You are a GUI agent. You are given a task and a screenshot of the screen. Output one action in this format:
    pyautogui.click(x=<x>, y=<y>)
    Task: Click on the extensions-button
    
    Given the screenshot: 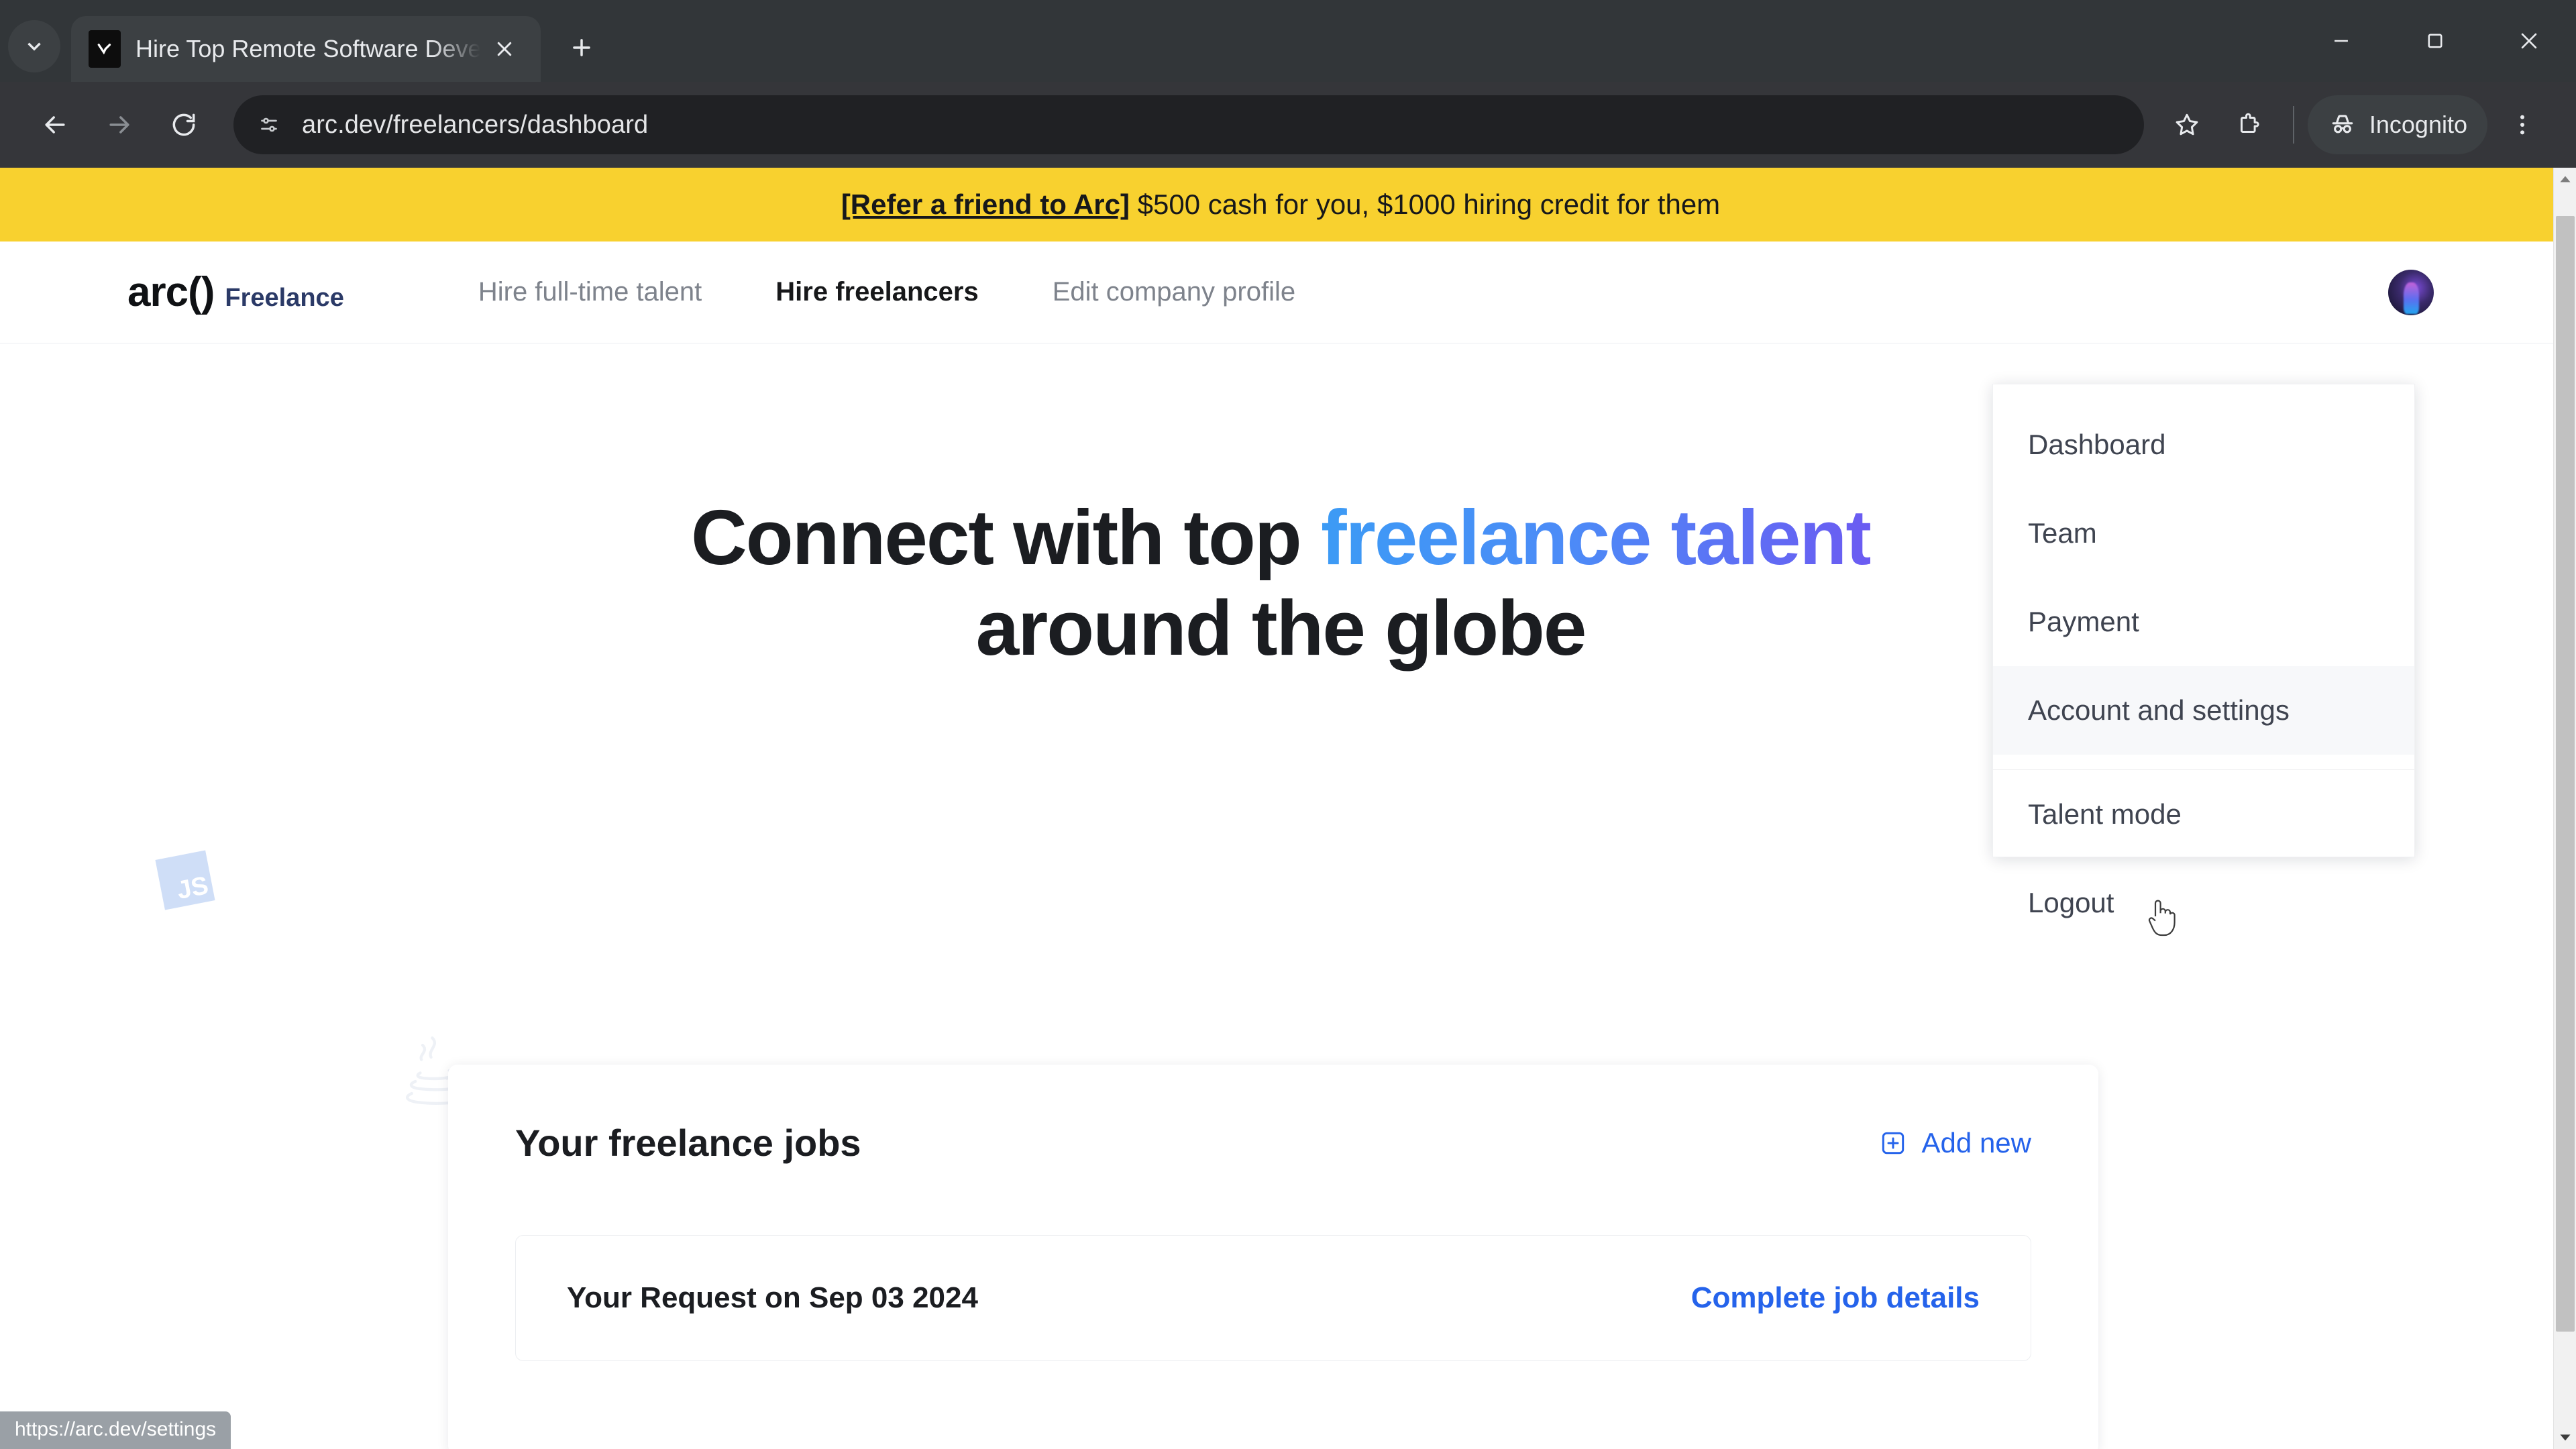 What is the action you would take?
    pyautogui.click(x=2248, y=125)
    